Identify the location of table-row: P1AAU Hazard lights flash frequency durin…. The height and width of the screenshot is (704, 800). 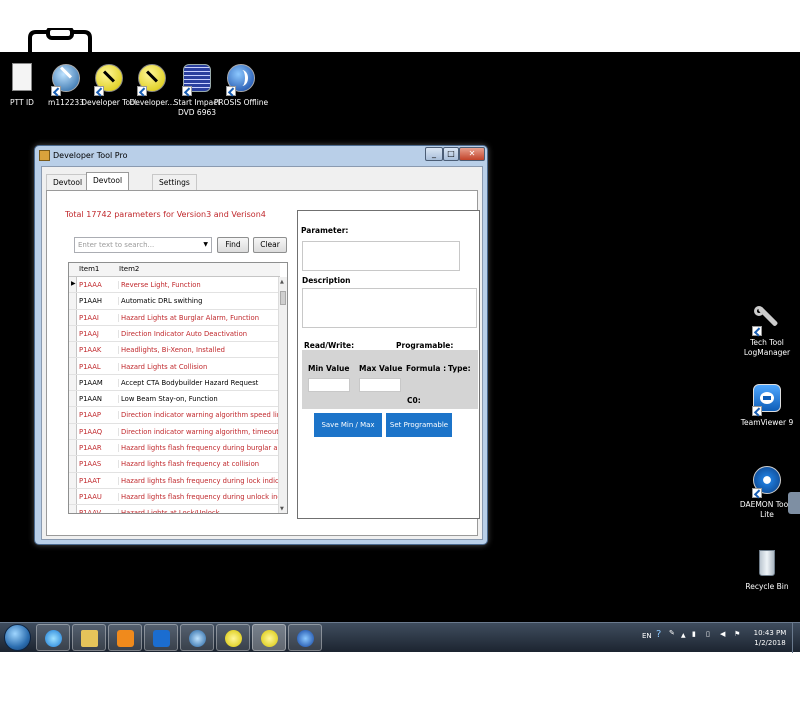
(174, 497).